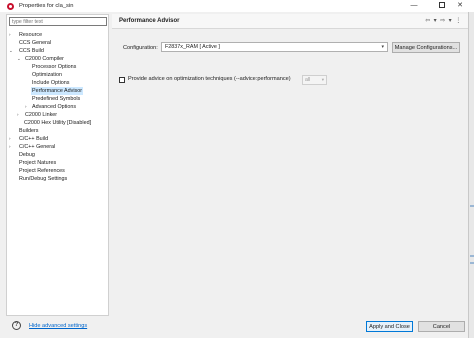 This screenshot has height=338, width=474. Describe the element at coordinates (30, 43) in the screenshot. I see `tree-item-ccs-general: CCS General` at that location.